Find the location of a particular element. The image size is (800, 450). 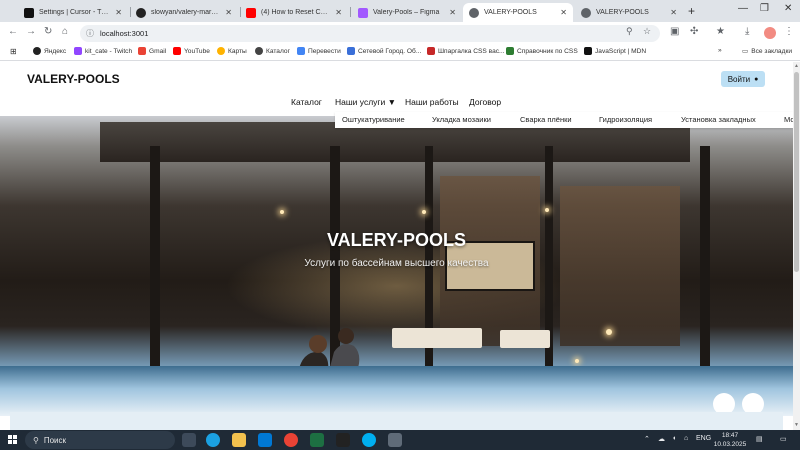

taskbar-search: ⚲ Поиск is located at coordinates (100, 440).